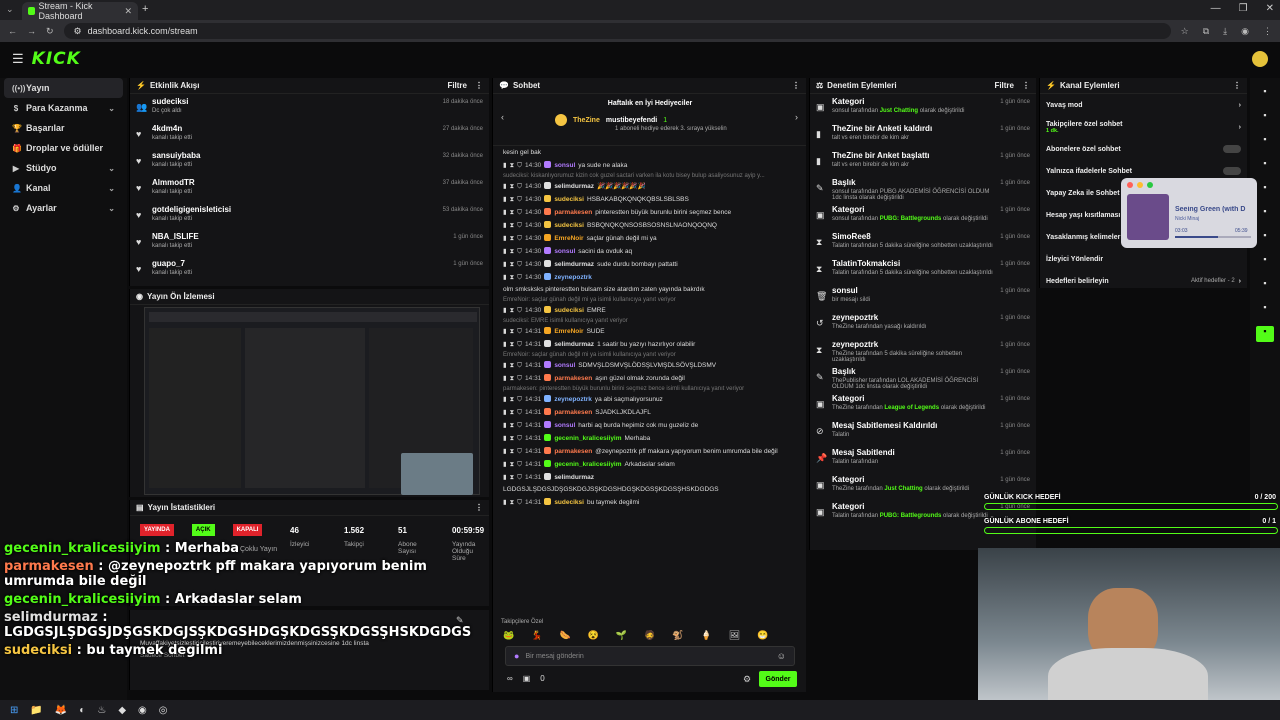  I want to click on dot-red-icon, so click(1130, 185).